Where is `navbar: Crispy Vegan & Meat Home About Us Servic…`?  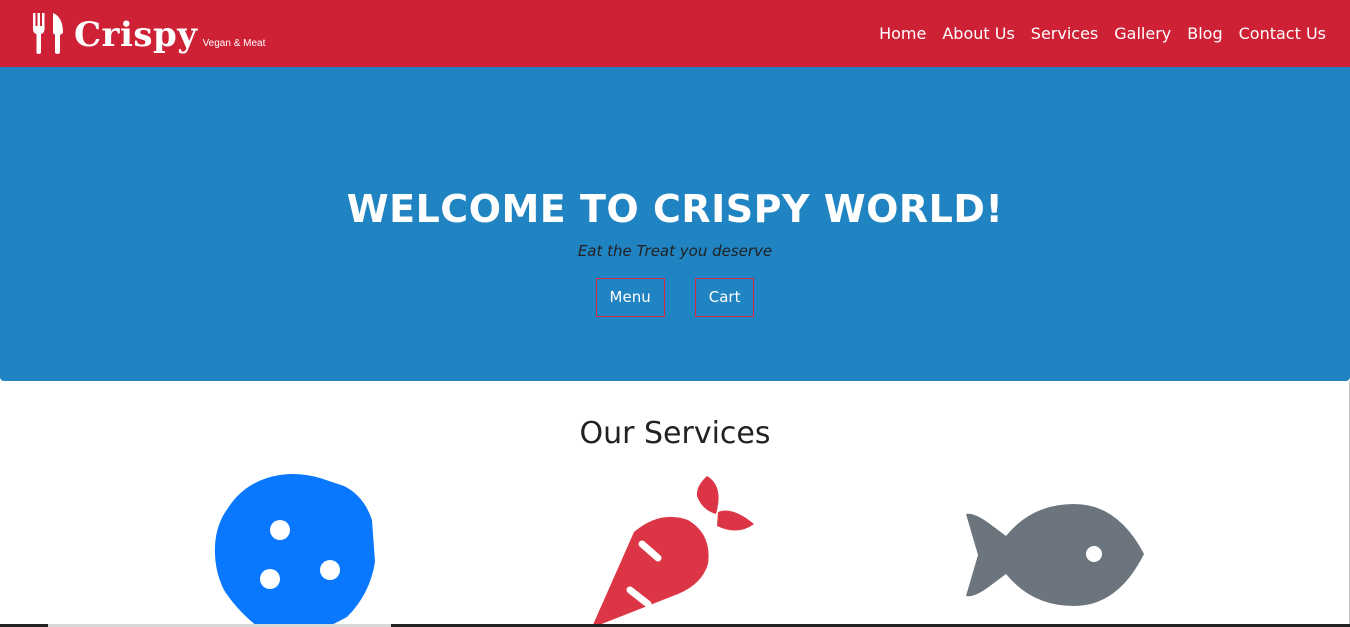 navbar: Crispy Vegan & Meat Home About Us Servic… is located at coordinates (675, 33).